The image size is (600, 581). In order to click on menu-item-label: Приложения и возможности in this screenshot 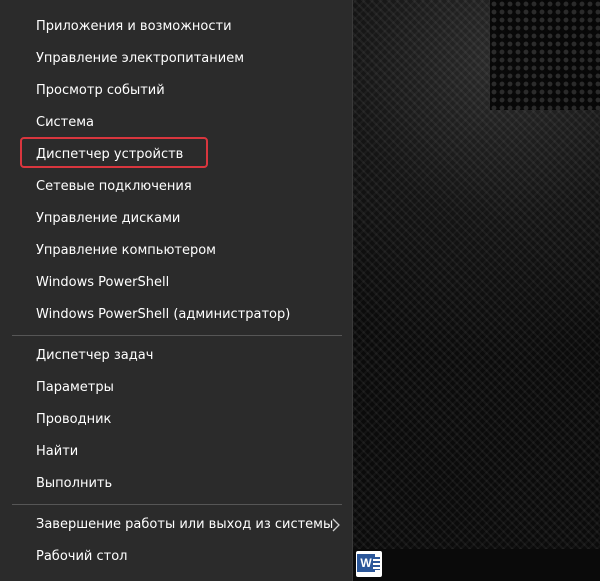, I will do `click(134, 26)`.